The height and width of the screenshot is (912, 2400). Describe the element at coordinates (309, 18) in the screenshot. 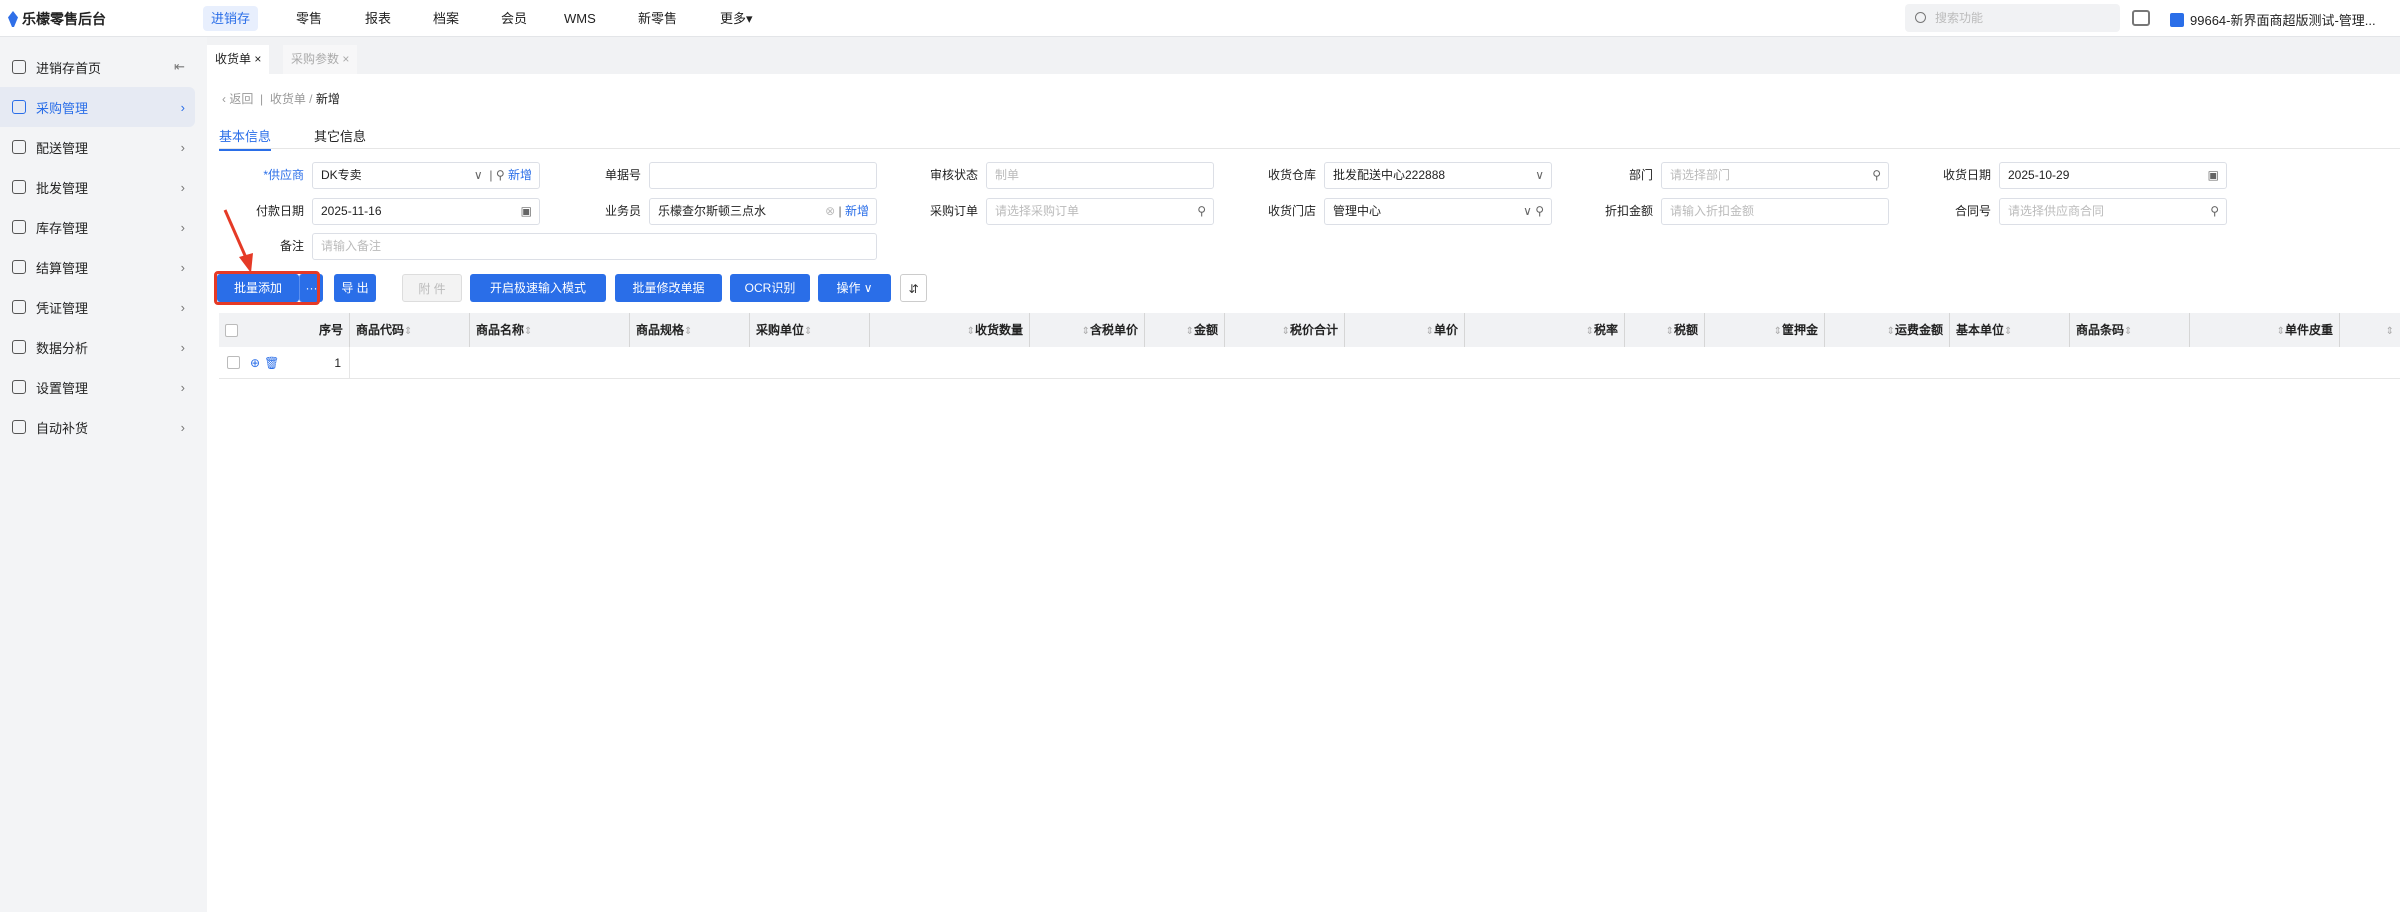

I see `nav-retail: 零售` at that location.